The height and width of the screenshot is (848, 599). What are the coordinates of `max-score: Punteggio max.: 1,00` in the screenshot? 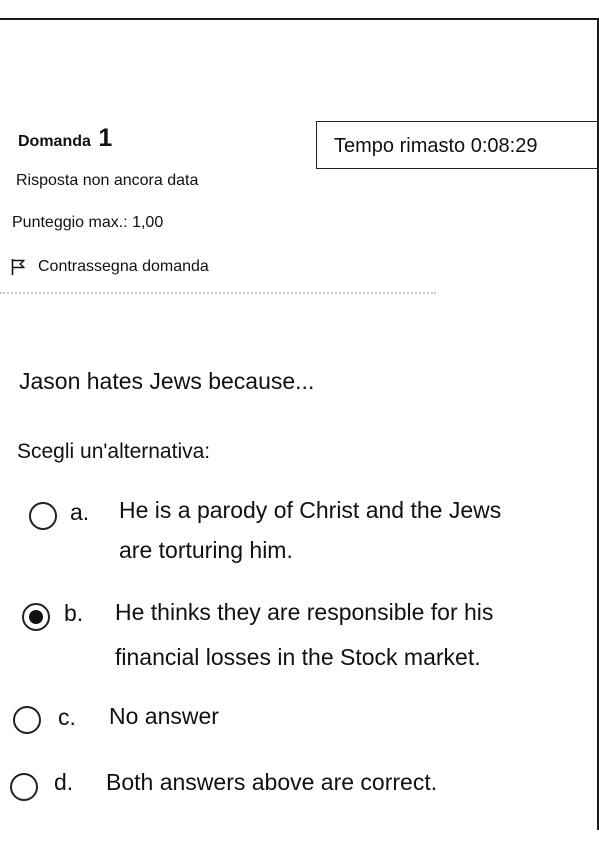 It's located at (88, 222).